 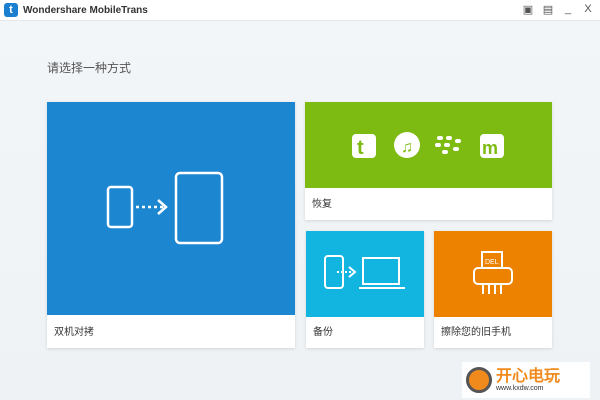 What do you see at coordinates (360, 148) in the screenshot?
I see `svg-text: t` at bounding box center [360, 148].